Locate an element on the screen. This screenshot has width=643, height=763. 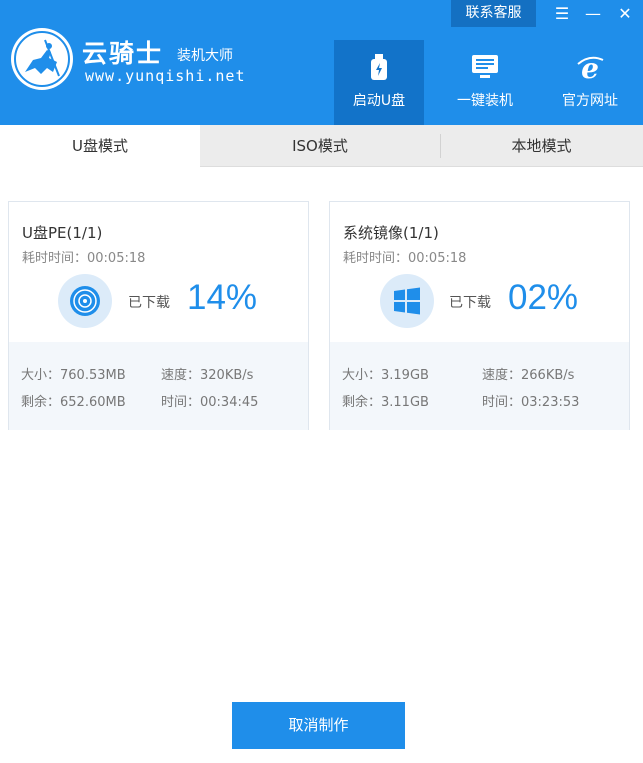
download-percent: 02% is located at coordinates (543, 297).